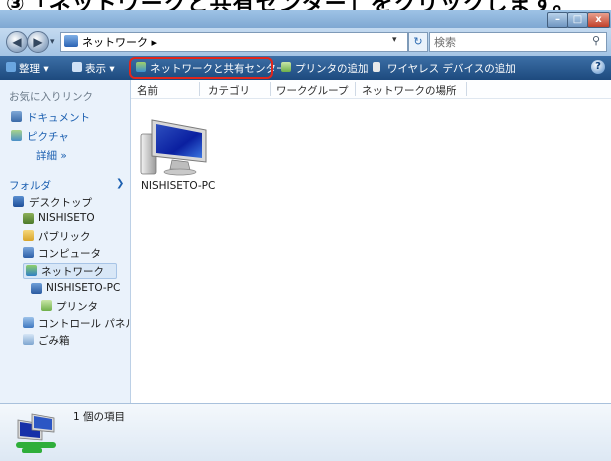 The width and height of the screenshot is (611, 461). Describe the element at coordinates (28, 339) in the screenshot. I see `recycle-bin-icon` at that location.